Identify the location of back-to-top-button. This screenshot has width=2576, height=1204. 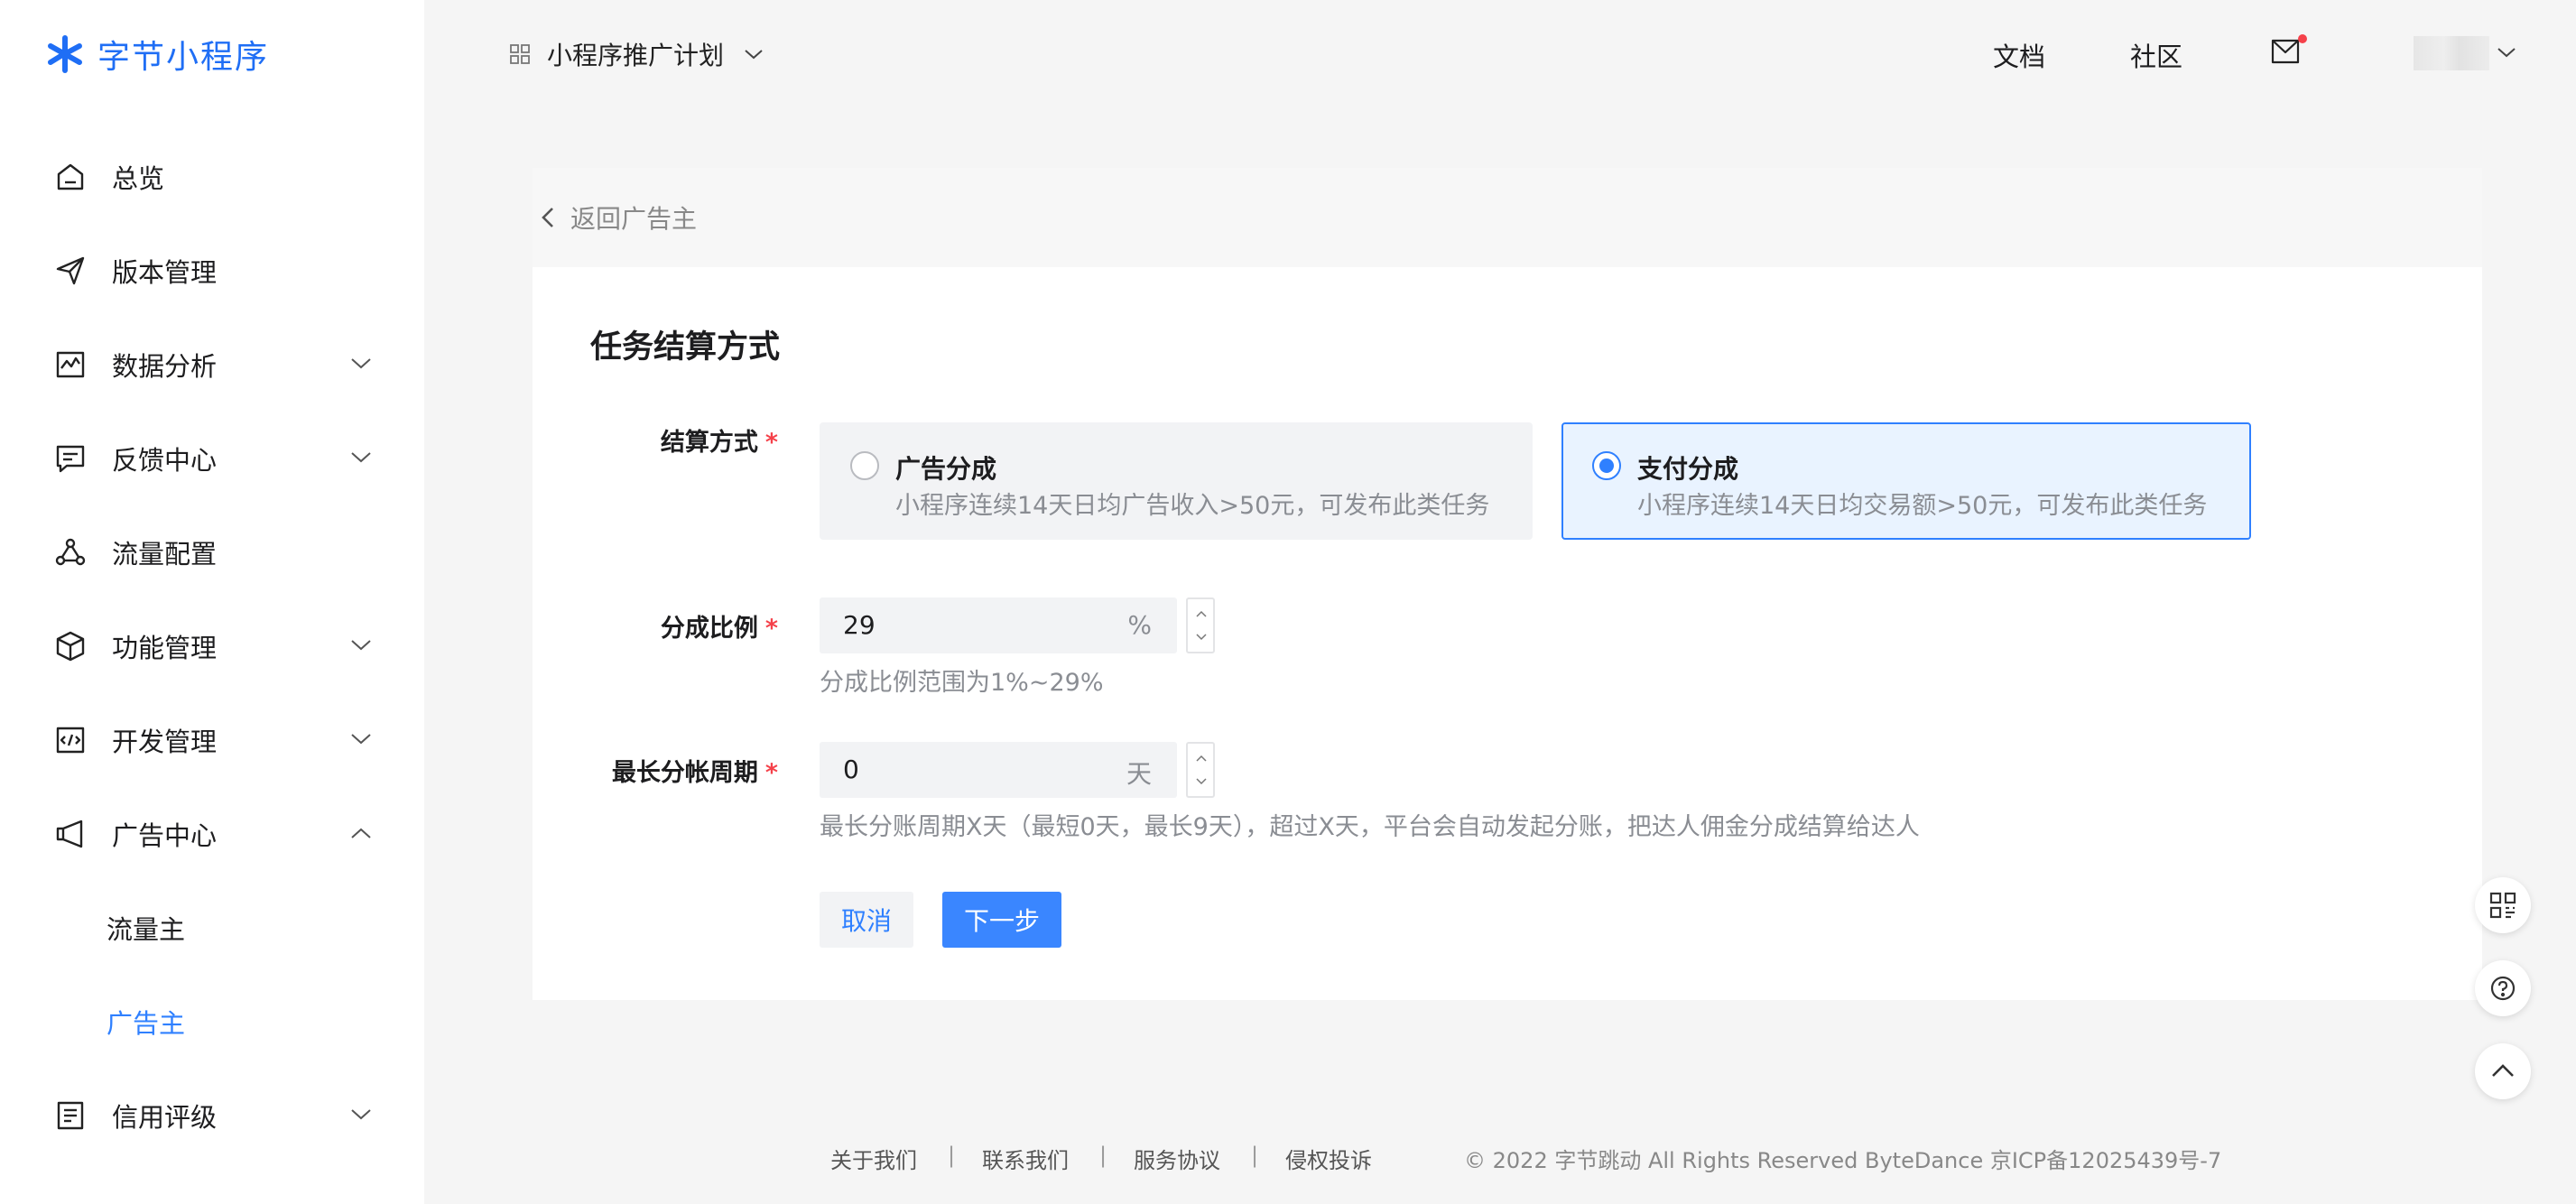
(2503, 1071).